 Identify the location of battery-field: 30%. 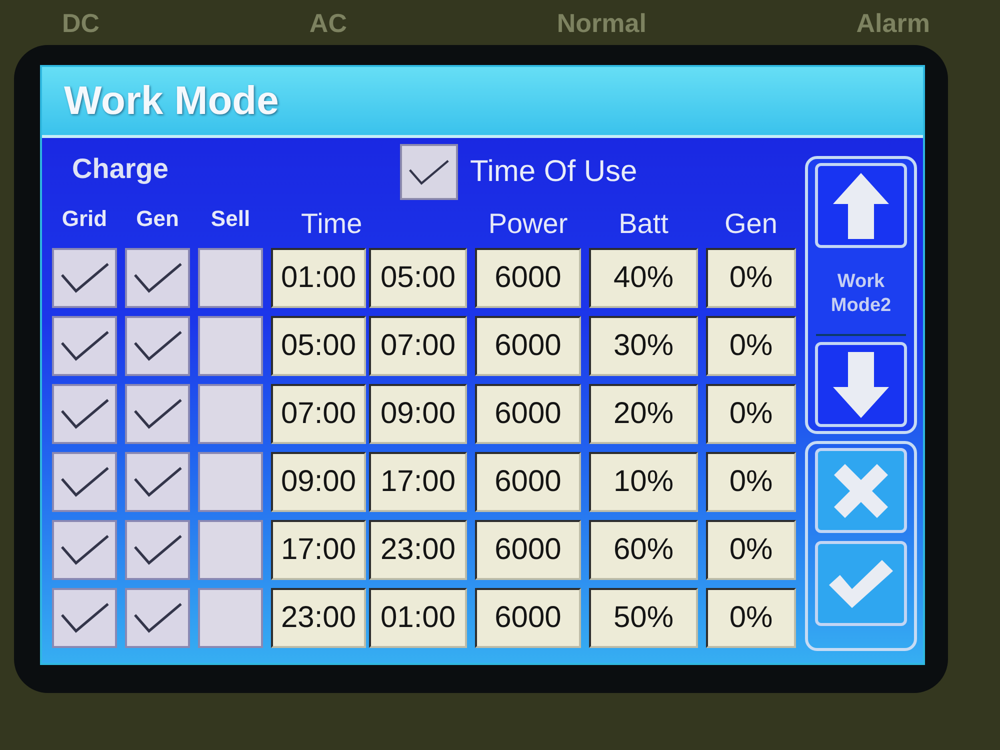
(643, 346).